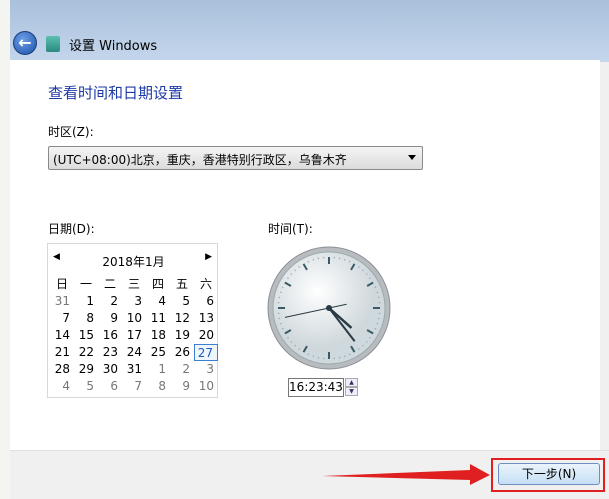 This screenshot has height=499, width=609. I want to click on weekday-header: 一, so click(85, 284).